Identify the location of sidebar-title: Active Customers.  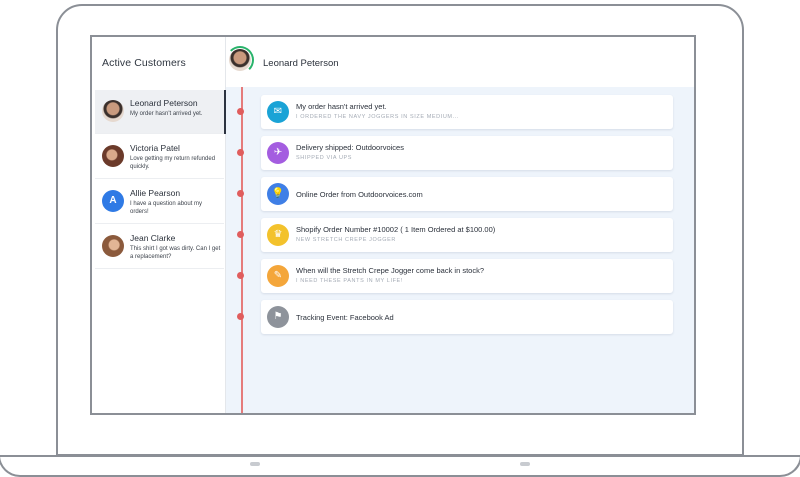
(144, 63).